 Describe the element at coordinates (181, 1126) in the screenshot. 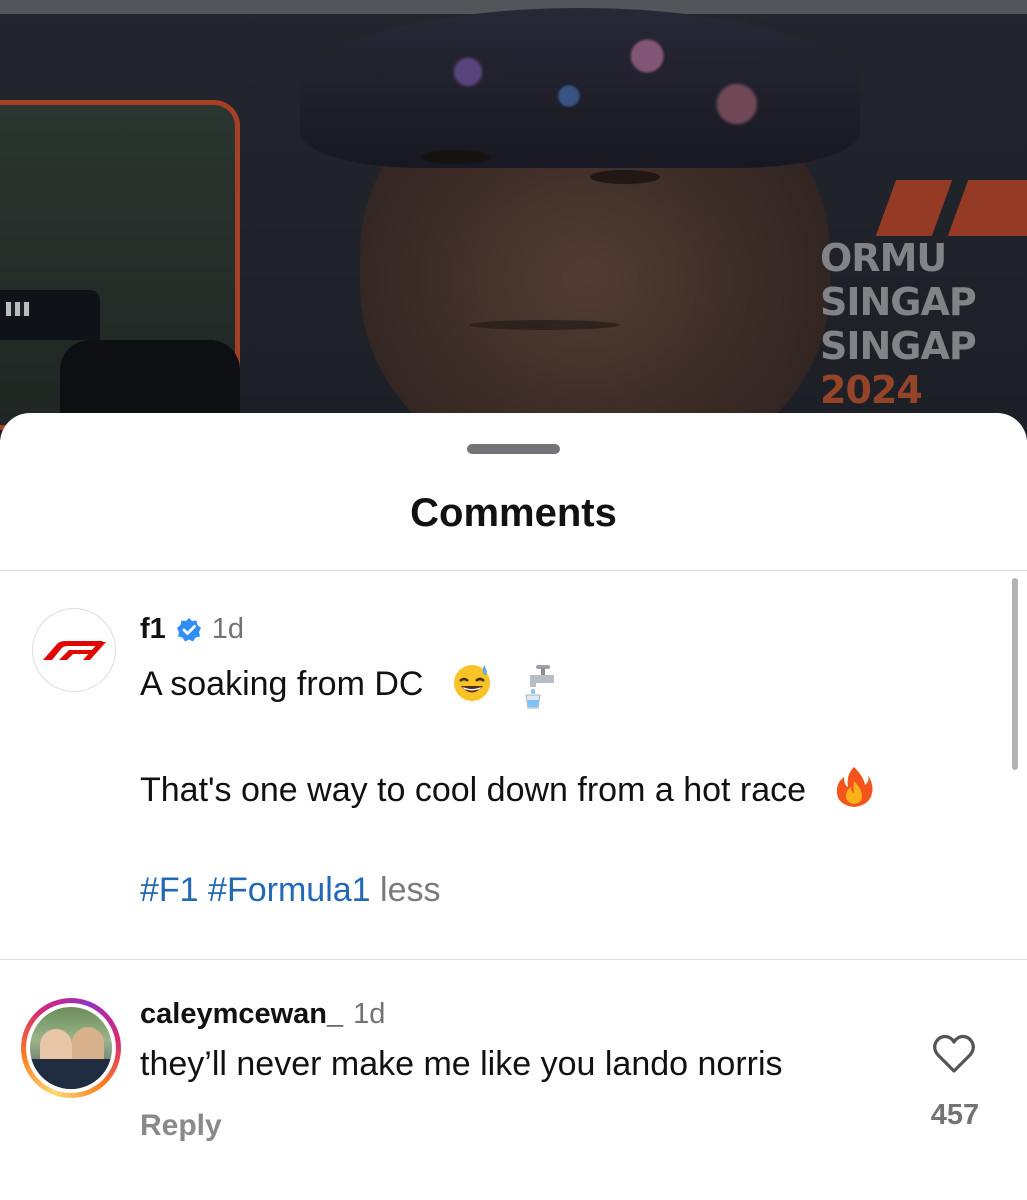

I see `reply-button: Reply` at that location.